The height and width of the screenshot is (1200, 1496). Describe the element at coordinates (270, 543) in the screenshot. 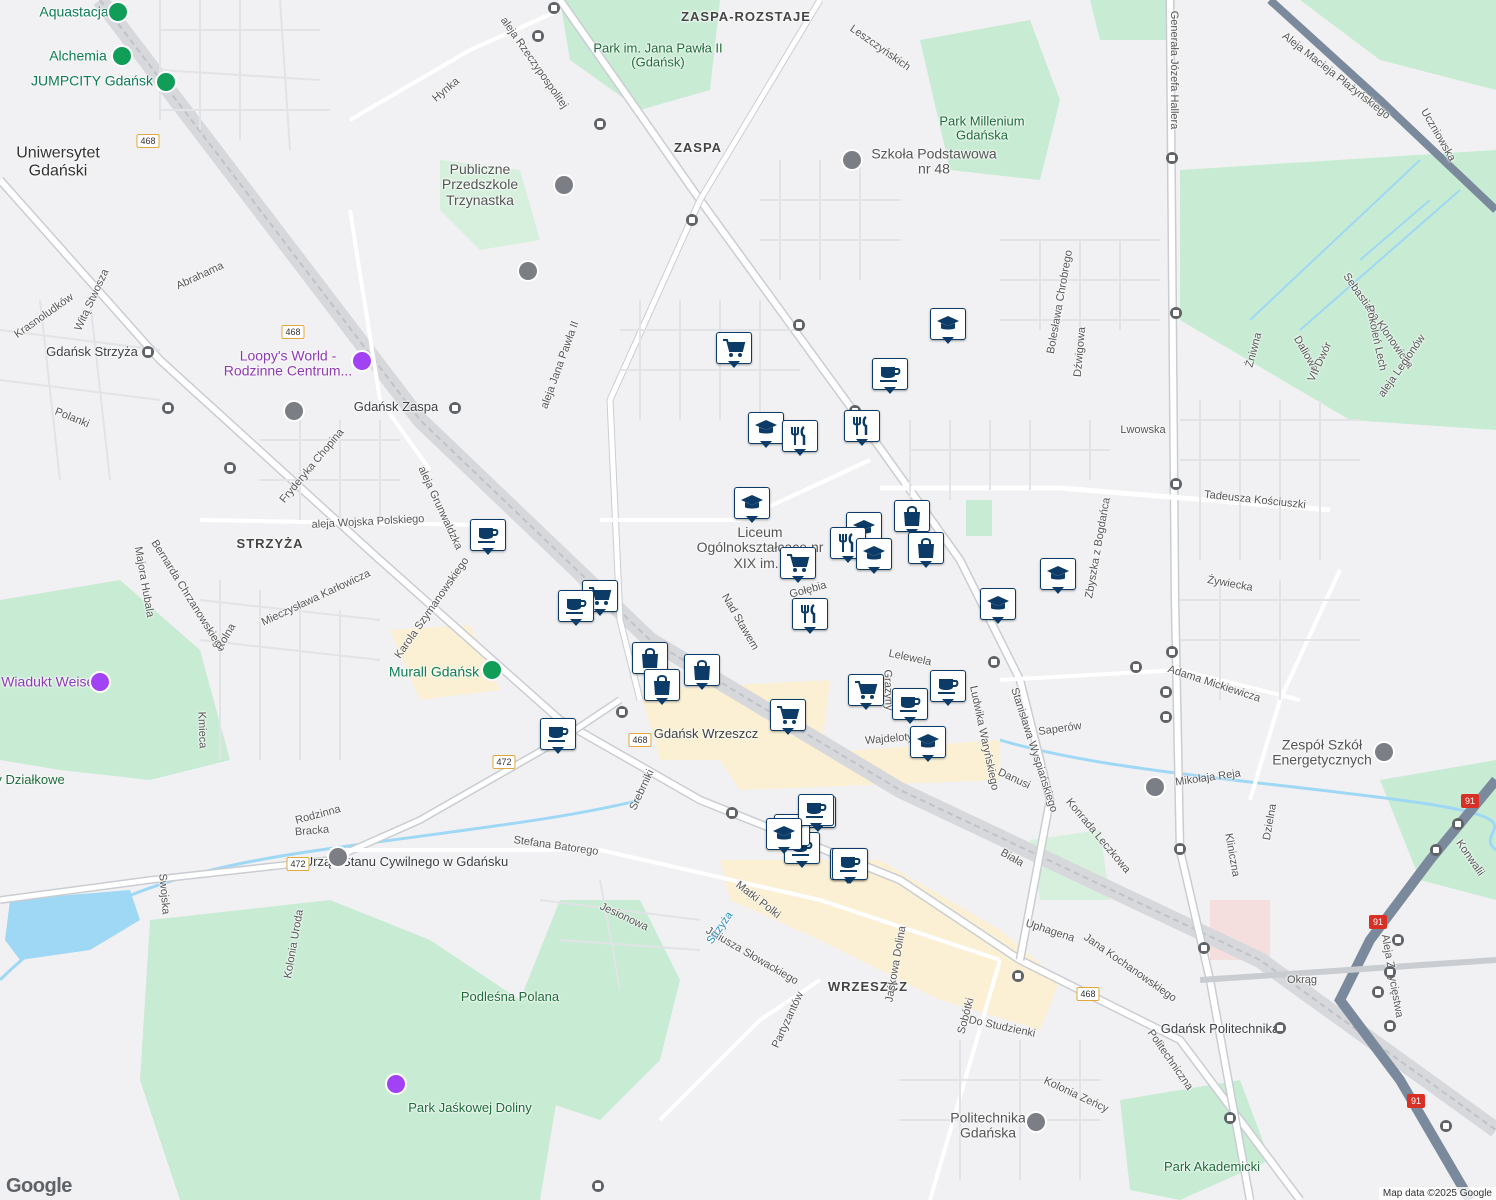

I see `map-label: STRZYŻA` at that location.